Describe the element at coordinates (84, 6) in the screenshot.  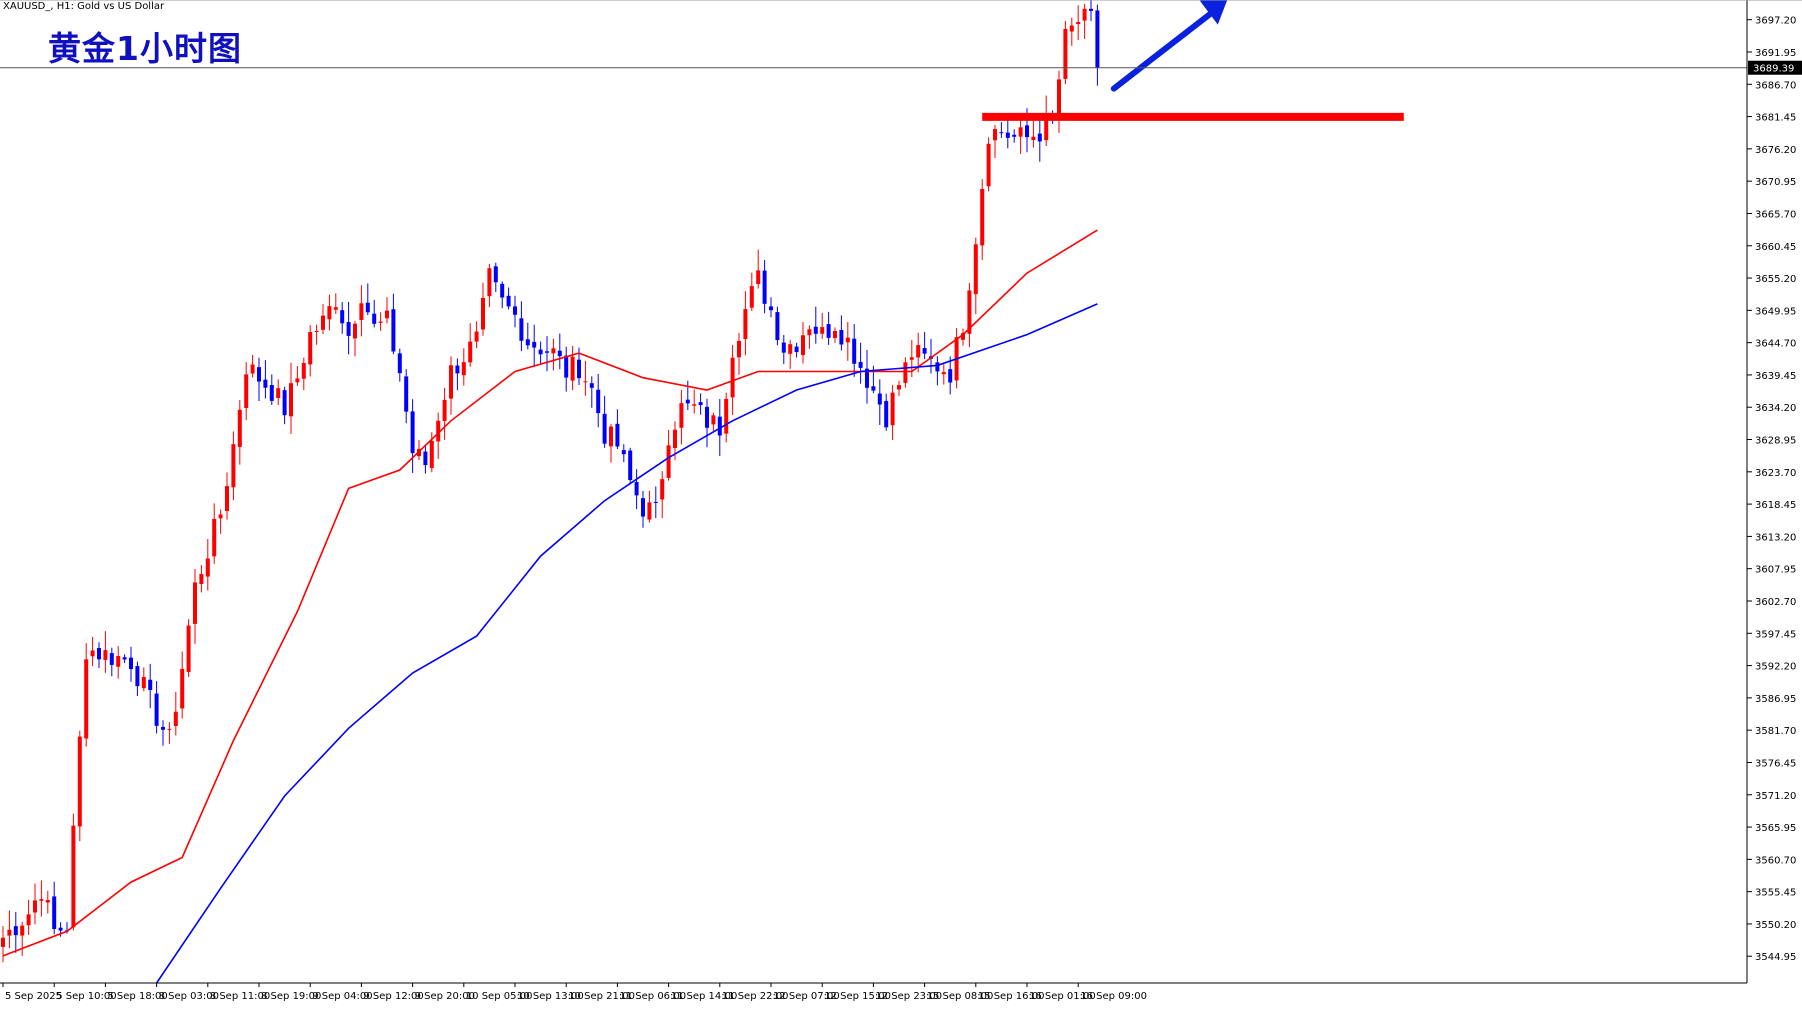
I see `symbol-caption: XAUUSD_, H1: Gold vs US Dollar` at that location.